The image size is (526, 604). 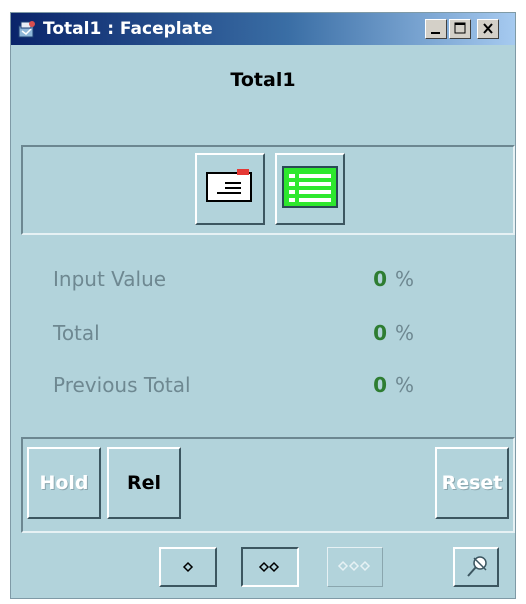 I want to click on hold-button: Hold, so click(x=64, y=483).